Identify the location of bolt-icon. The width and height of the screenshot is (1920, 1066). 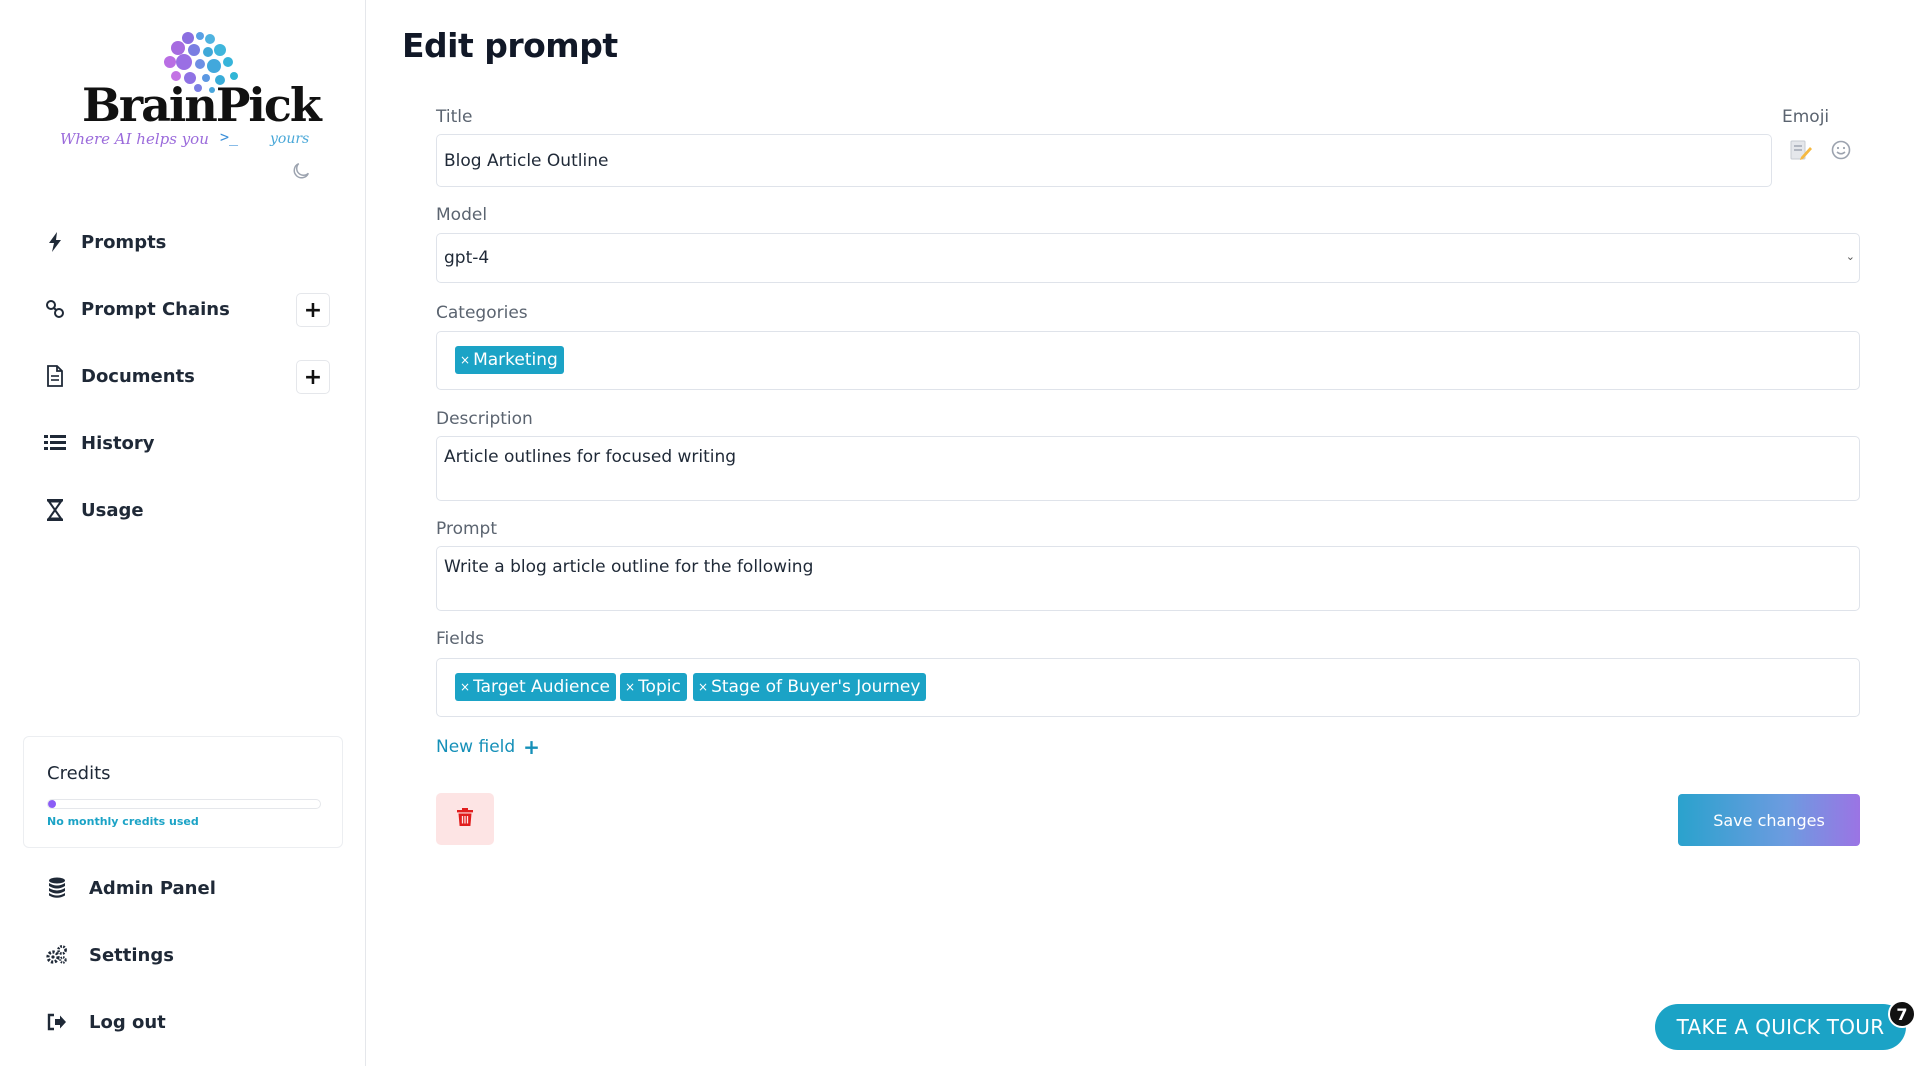
(55, 242).